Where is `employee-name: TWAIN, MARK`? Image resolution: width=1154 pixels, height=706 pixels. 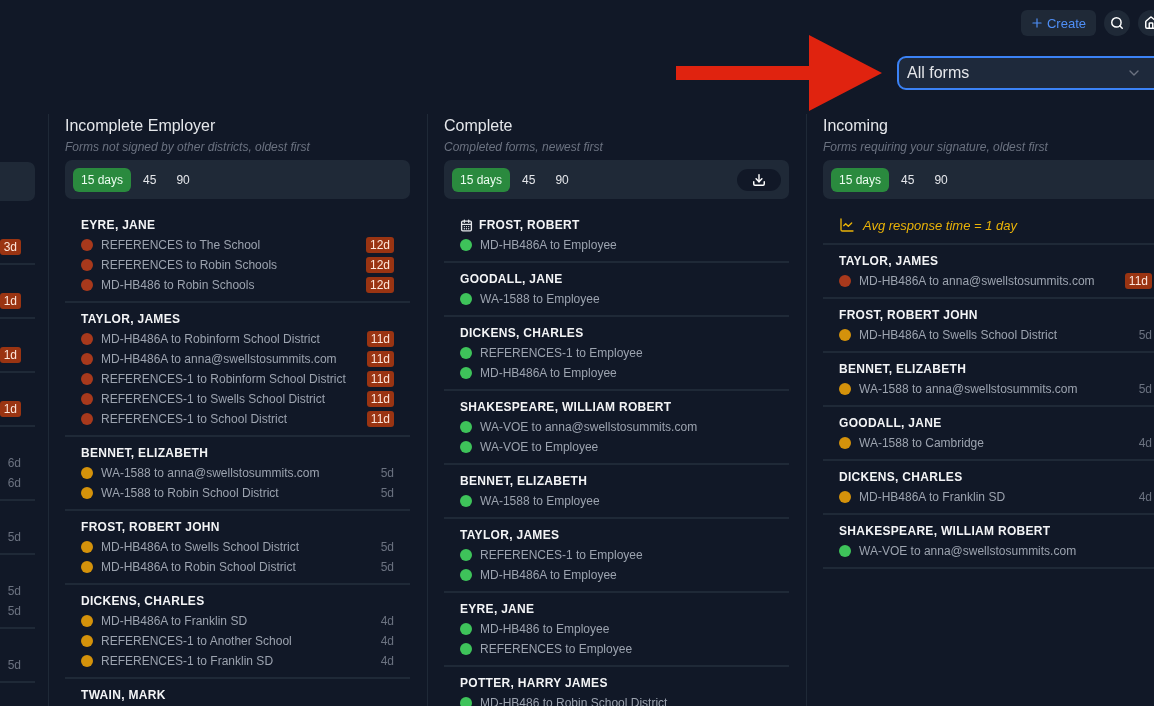
employee-name: TWAIN, MARK is located at coordinates (123, 695).